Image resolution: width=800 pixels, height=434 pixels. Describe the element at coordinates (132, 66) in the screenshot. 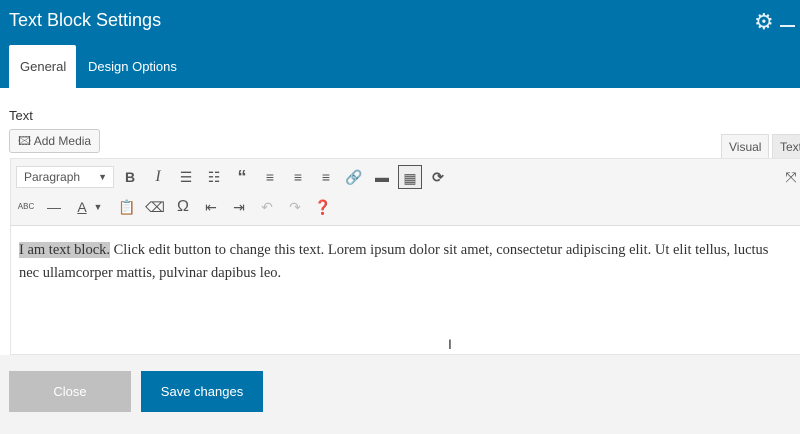

I see `tab-design-options: Design Options` at that location.